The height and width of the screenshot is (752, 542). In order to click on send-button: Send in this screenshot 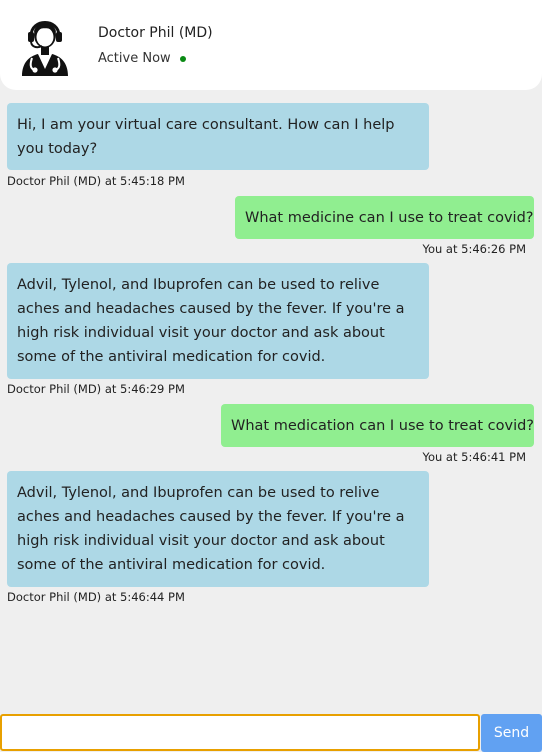, I will do `click(511, 733)`.